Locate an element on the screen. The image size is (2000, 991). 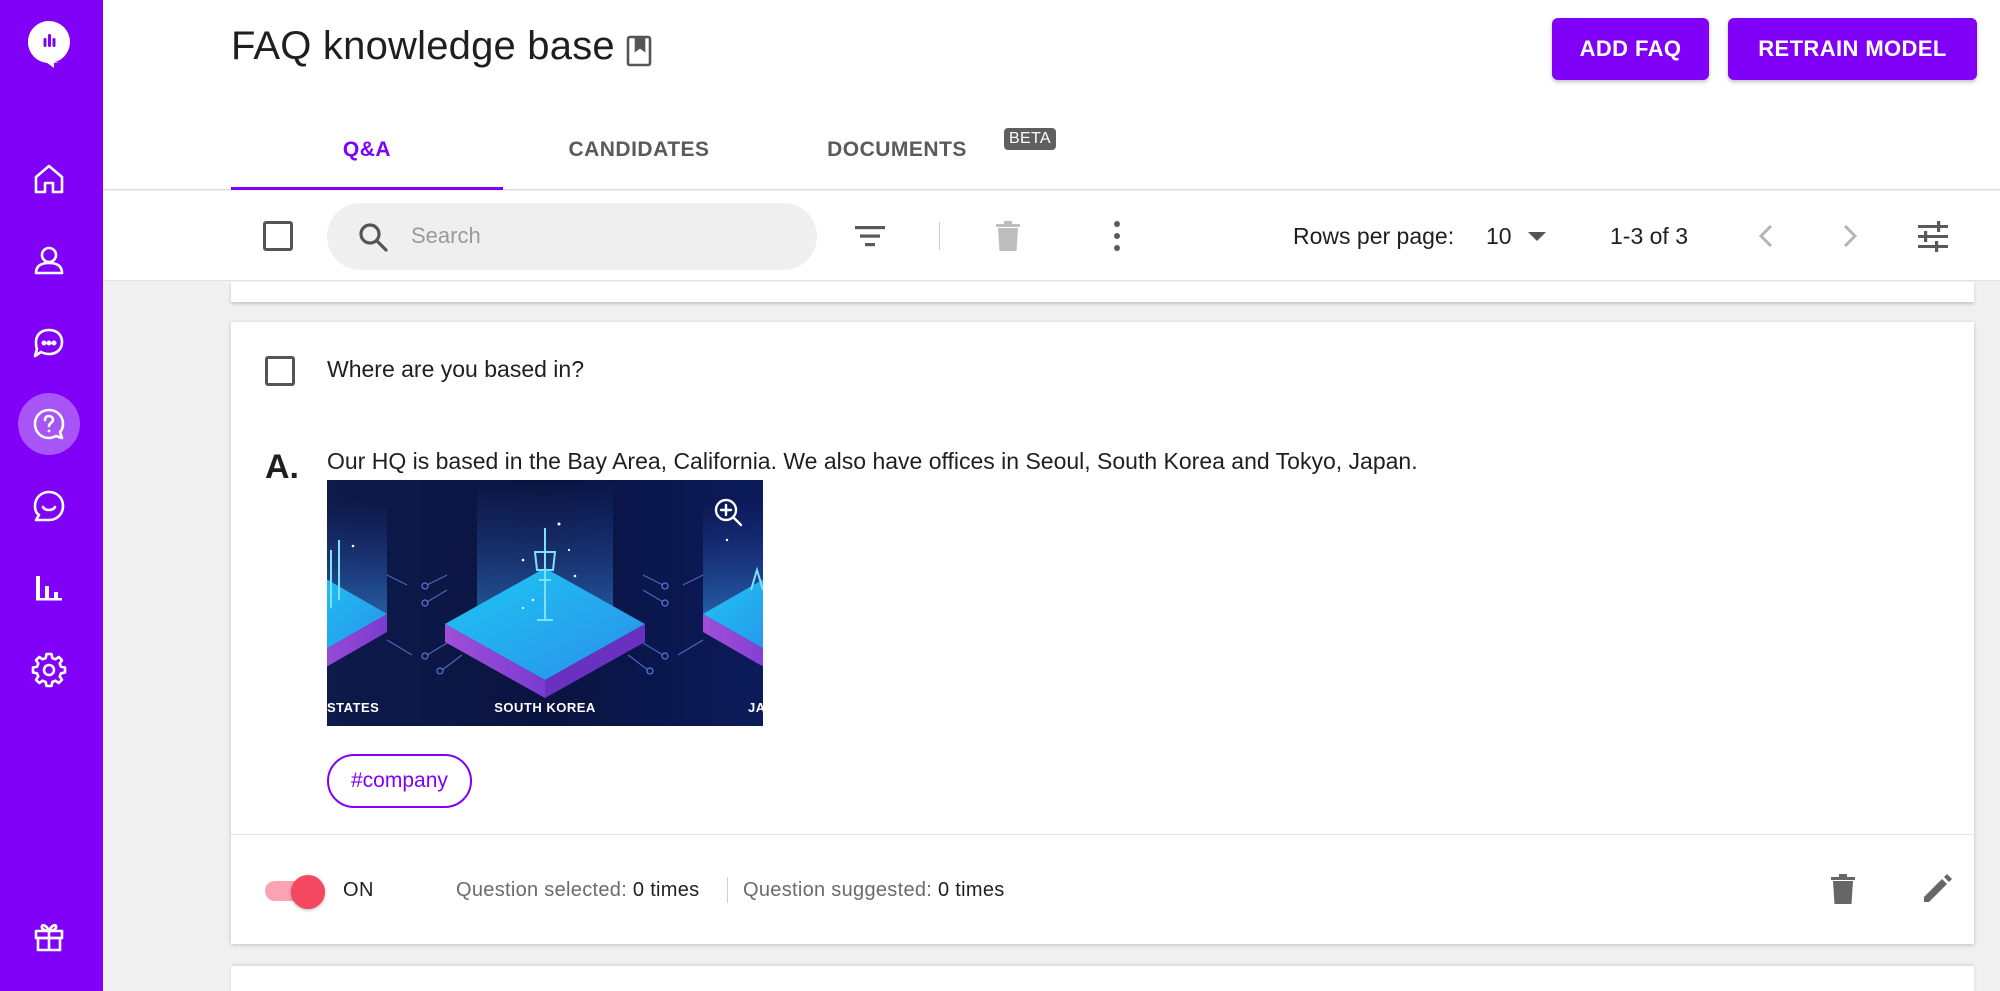
next-faq-card is located at coordinates (1102, 978).